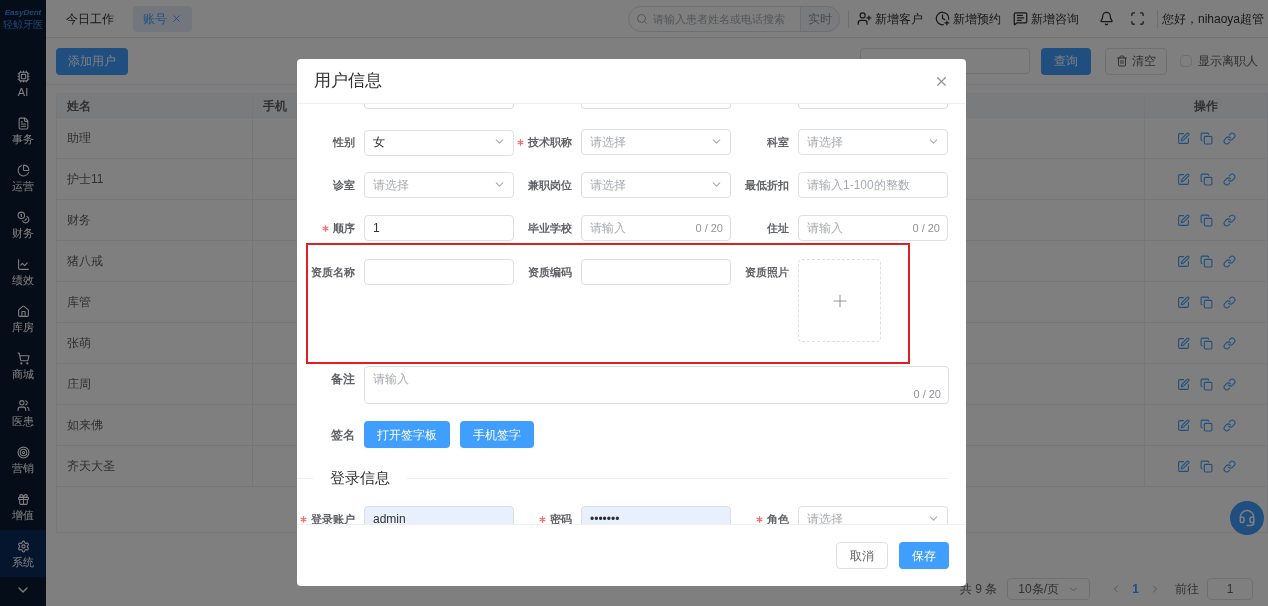 The image size is (1268, 606). Describe the element at coordinates (275, 106) in the screenshot. I see `column-header: 手机` at that location.